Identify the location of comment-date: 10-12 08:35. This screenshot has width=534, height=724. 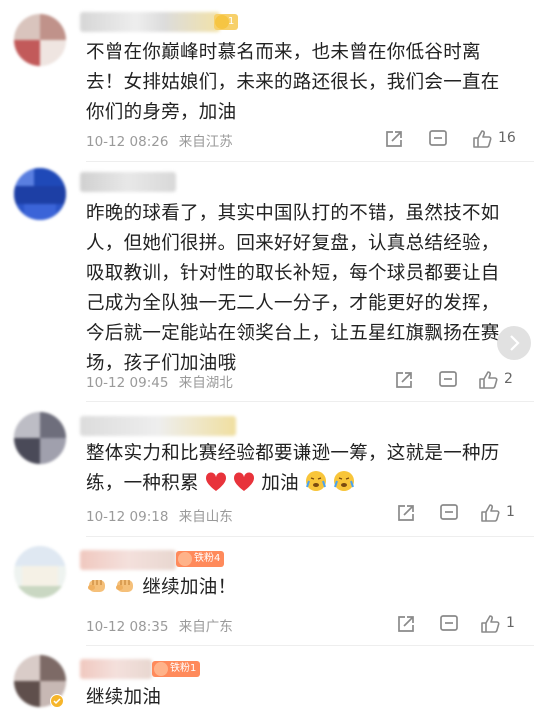
(127, 627).